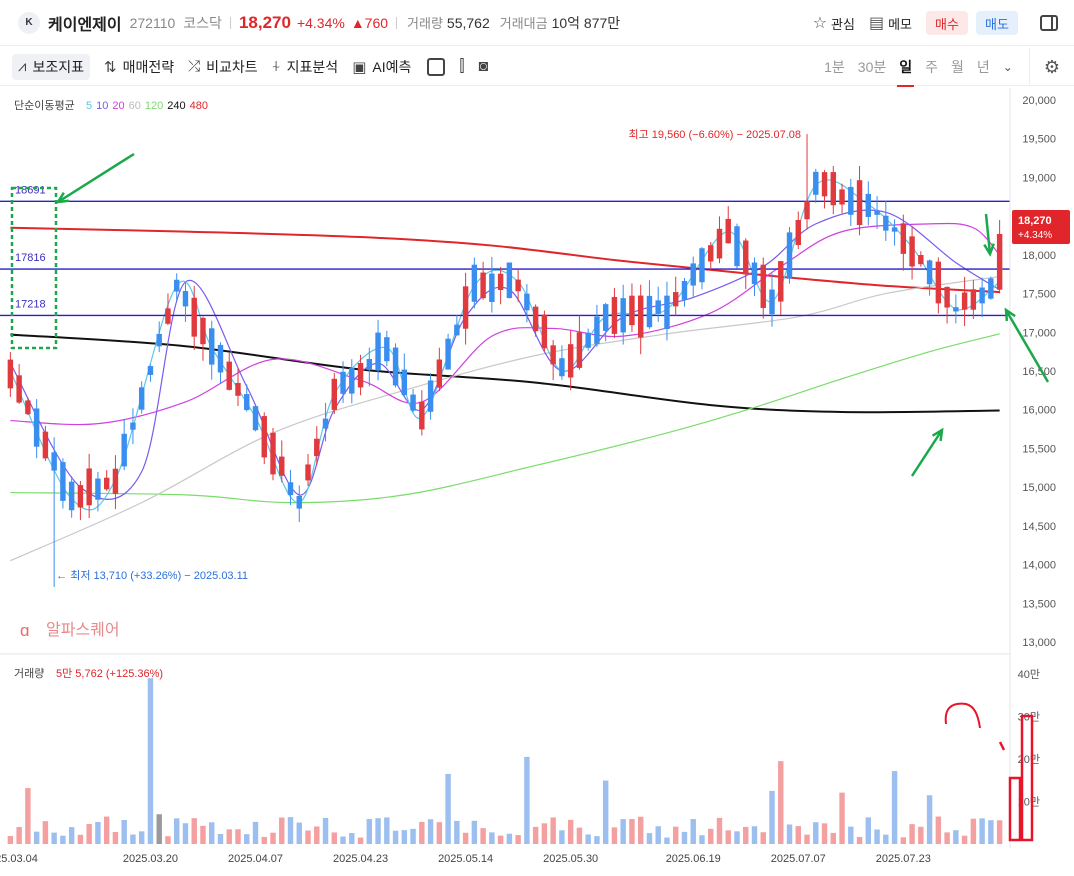 This screenshot has height=876, width=1074. What do you see at coordinates (19, 859) in the screenshot?
I see `x-tick-label: 2025.03.04` at bounding box center [19, 859].